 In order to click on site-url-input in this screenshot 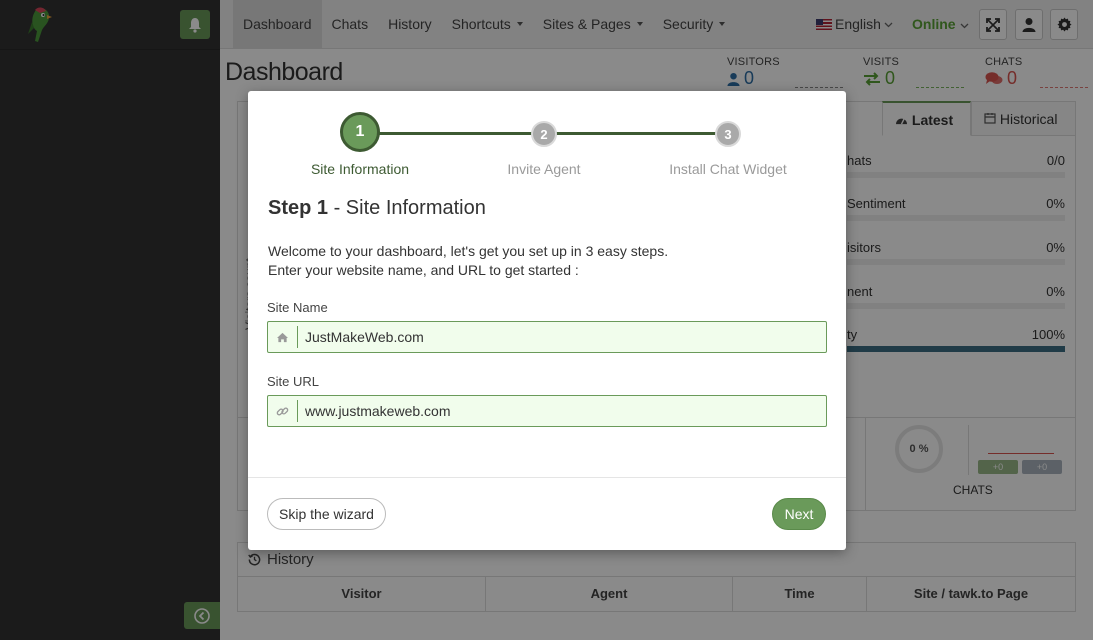, I will do `click(558, 411)`.